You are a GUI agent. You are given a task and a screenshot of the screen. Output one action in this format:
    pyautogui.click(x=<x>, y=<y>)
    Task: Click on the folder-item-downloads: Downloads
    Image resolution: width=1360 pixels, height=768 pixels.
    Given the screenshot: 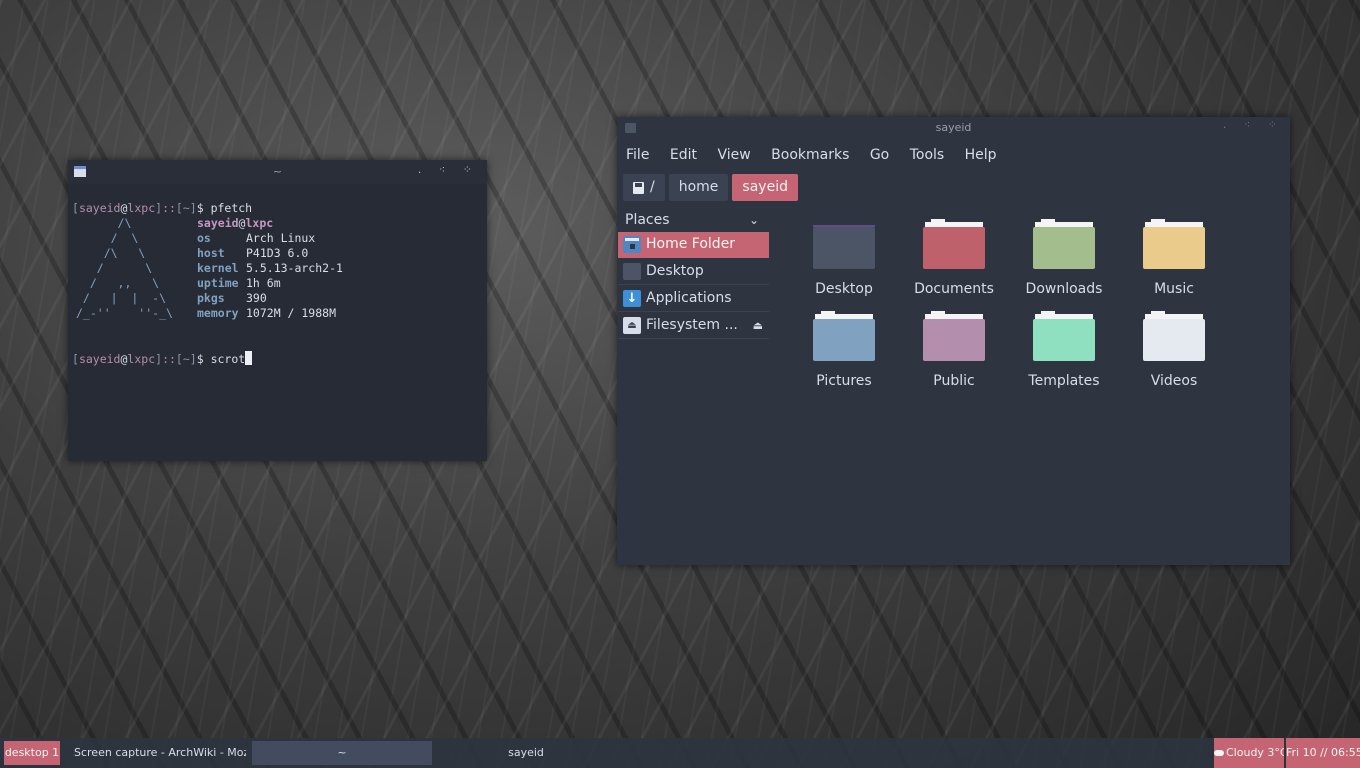 What is the action you would take?
    pyautogui.click(x=1064, y=259)
    